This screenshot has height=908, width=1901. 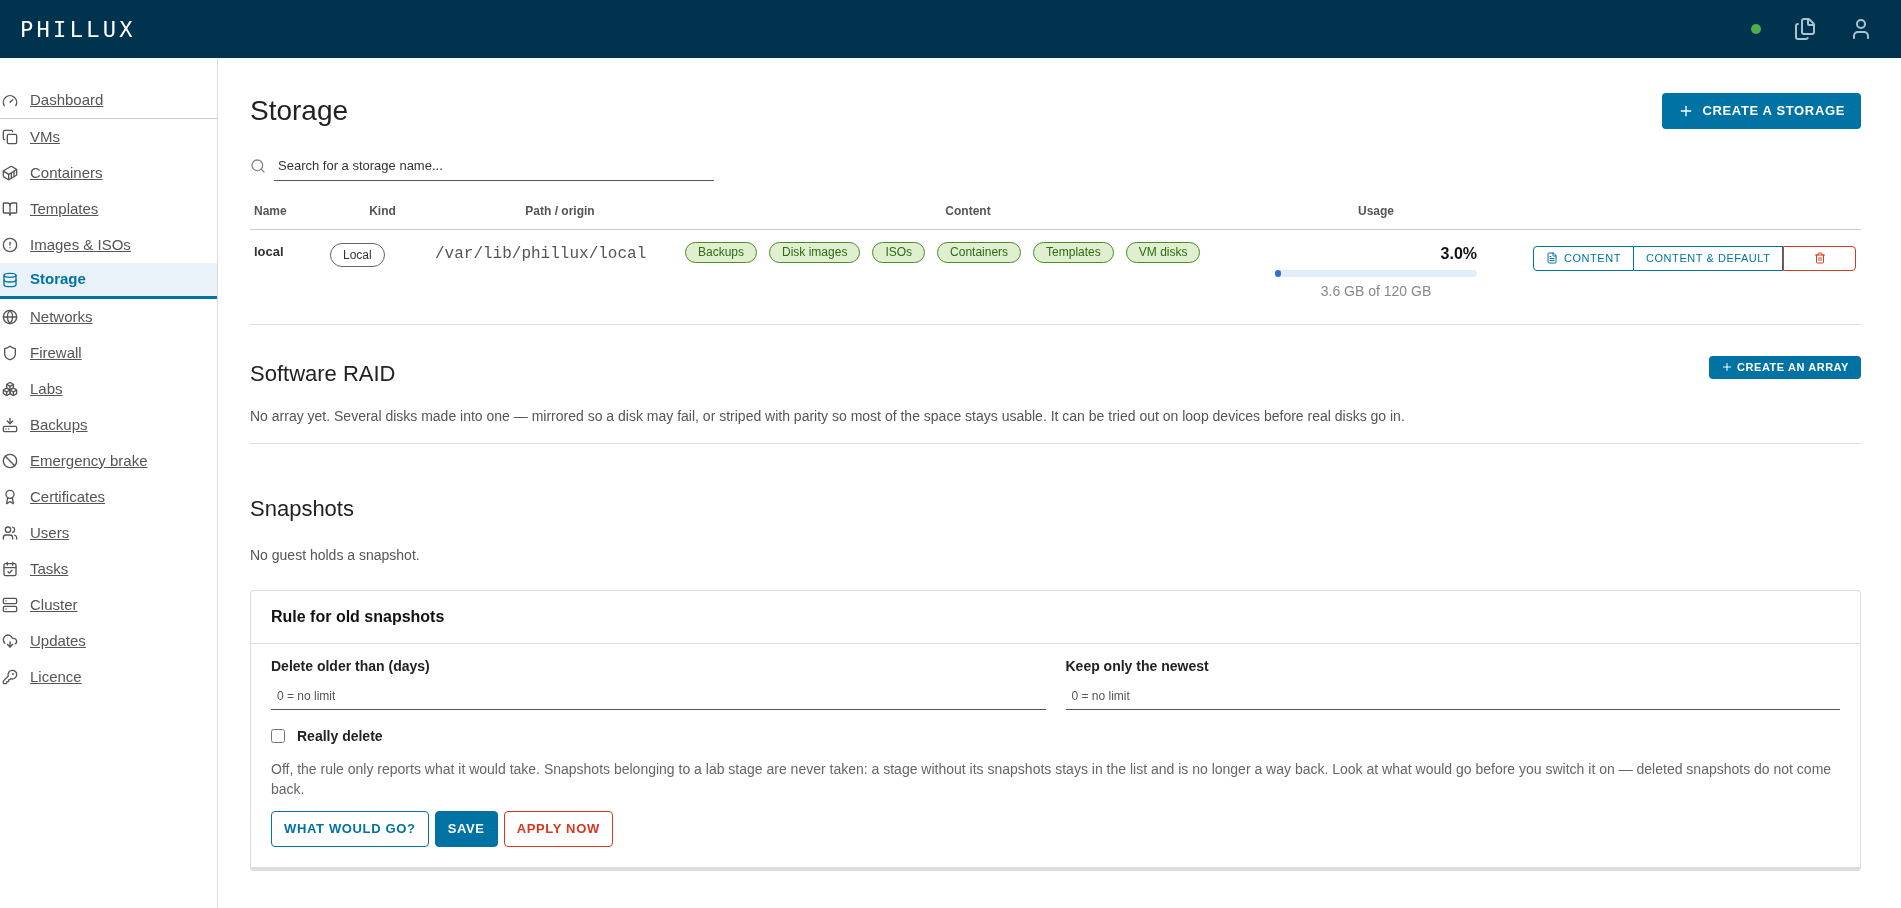 I want to click on key-icon, so click(x=10, y=677).